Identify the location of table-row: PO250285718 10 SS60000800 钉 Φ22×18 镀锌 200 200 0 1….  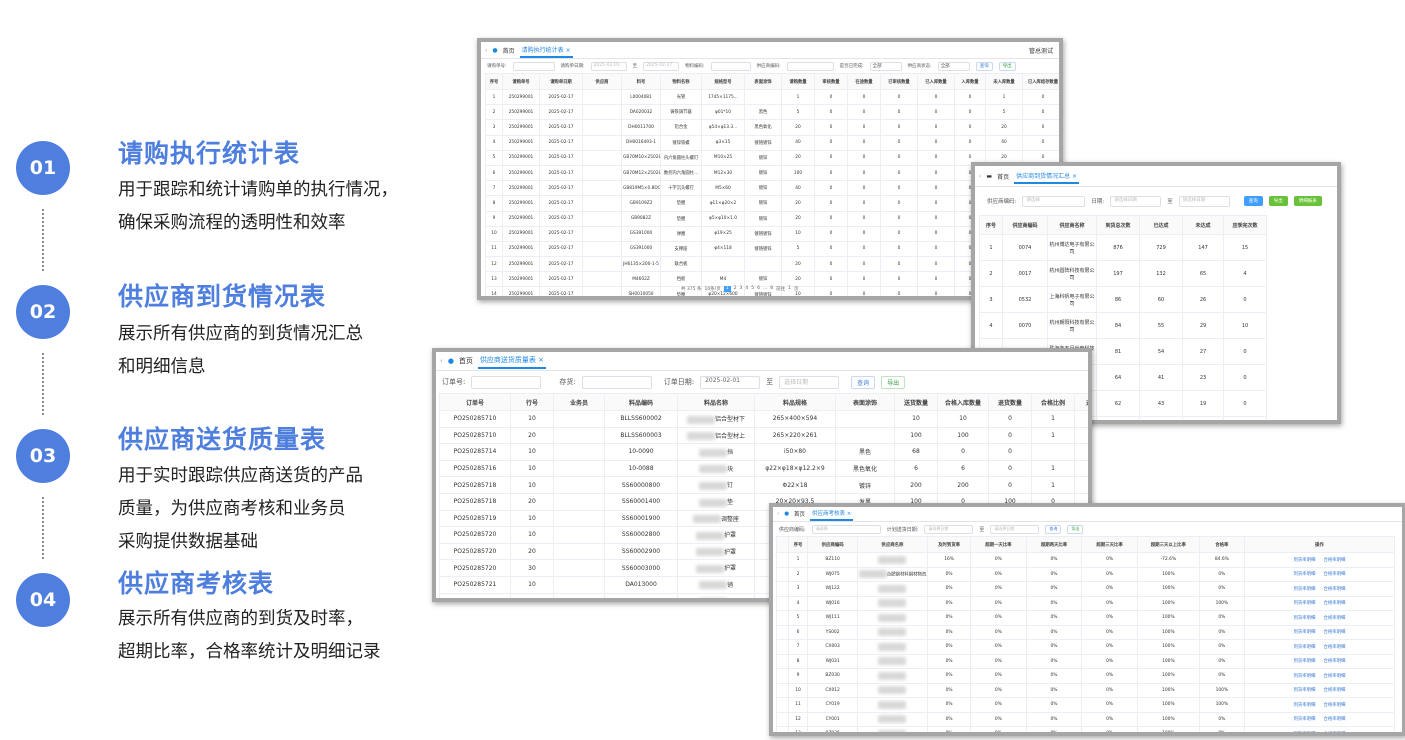
(763, 485).